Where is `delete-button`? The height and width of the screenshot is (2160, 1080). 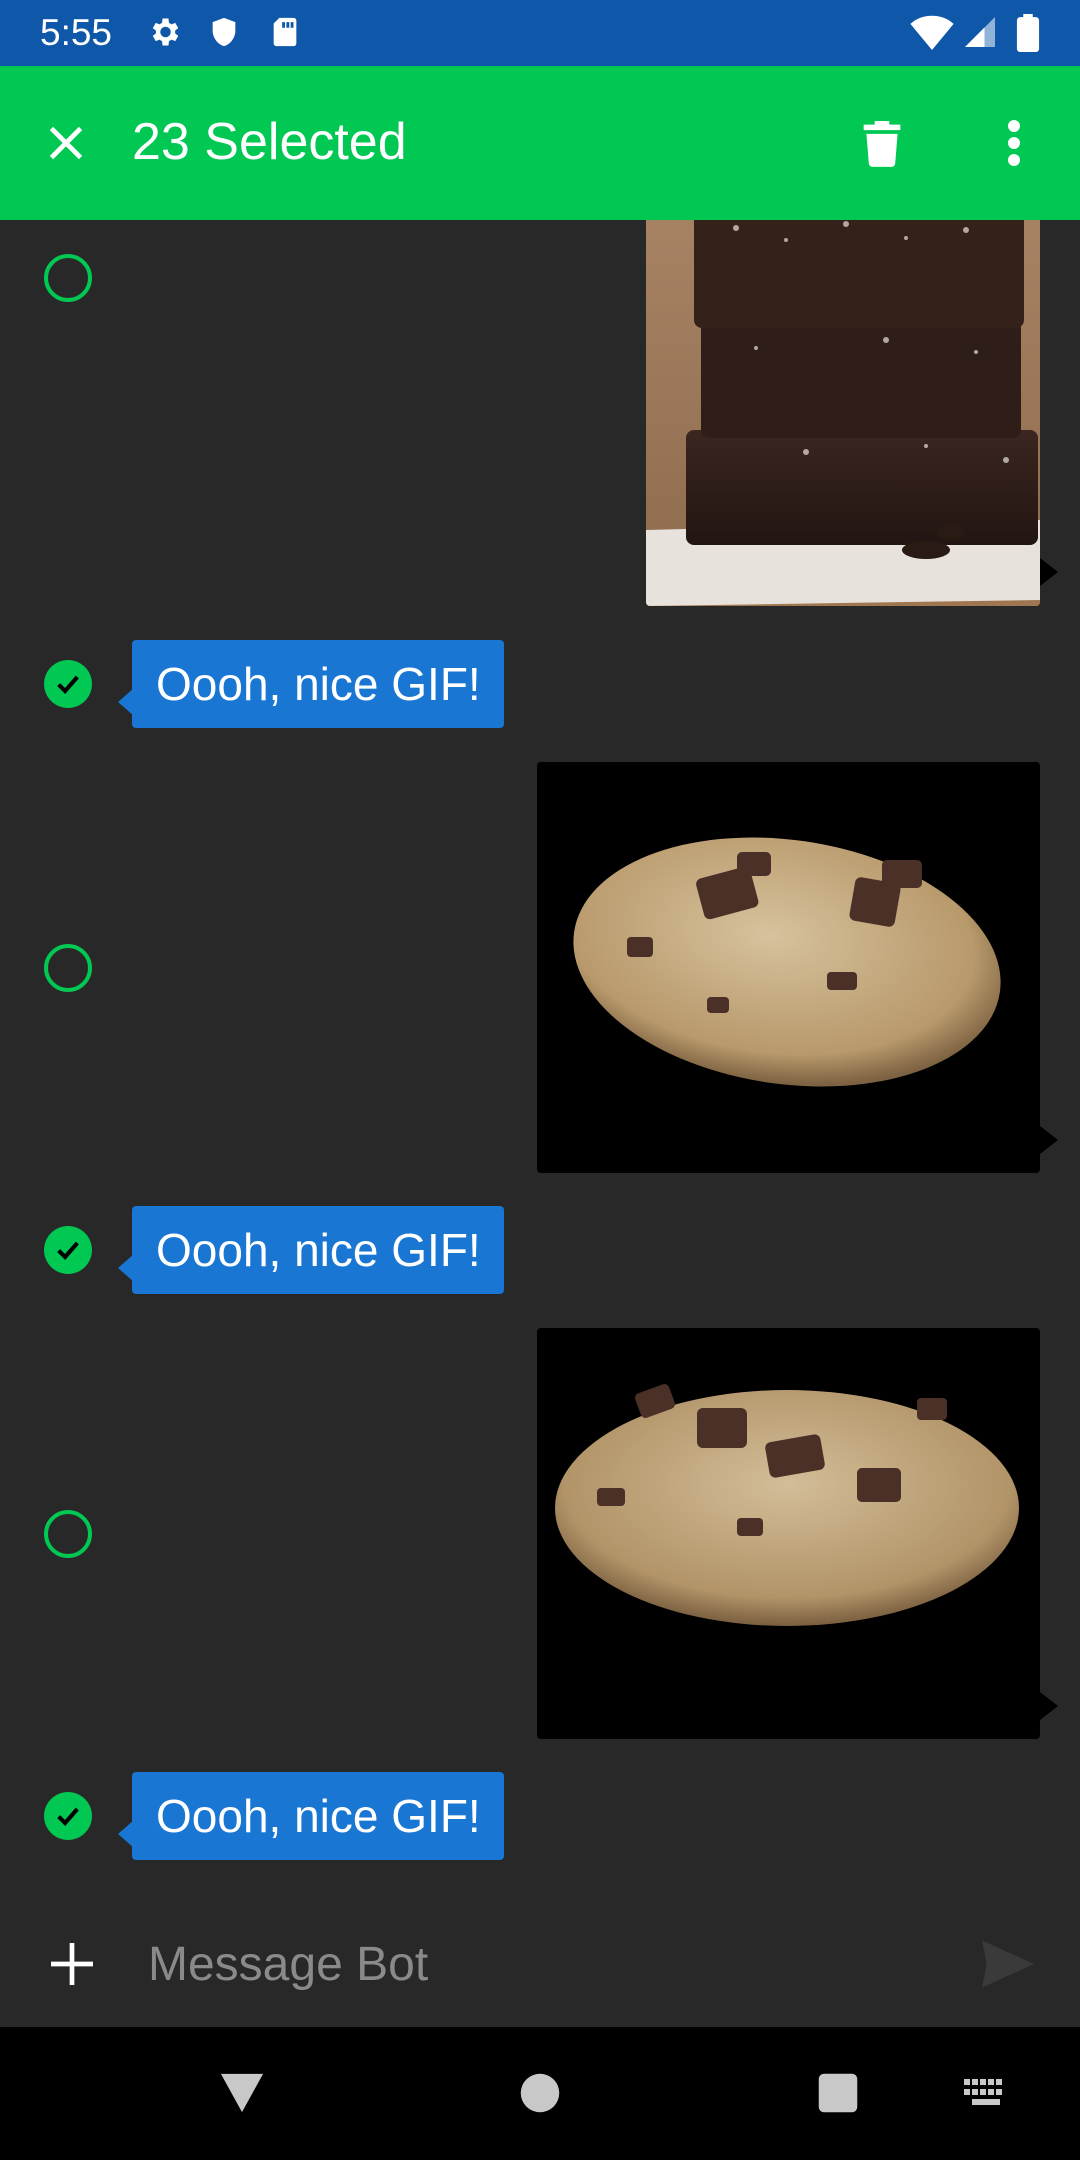 delete-button is located at coordinates (882, 143).